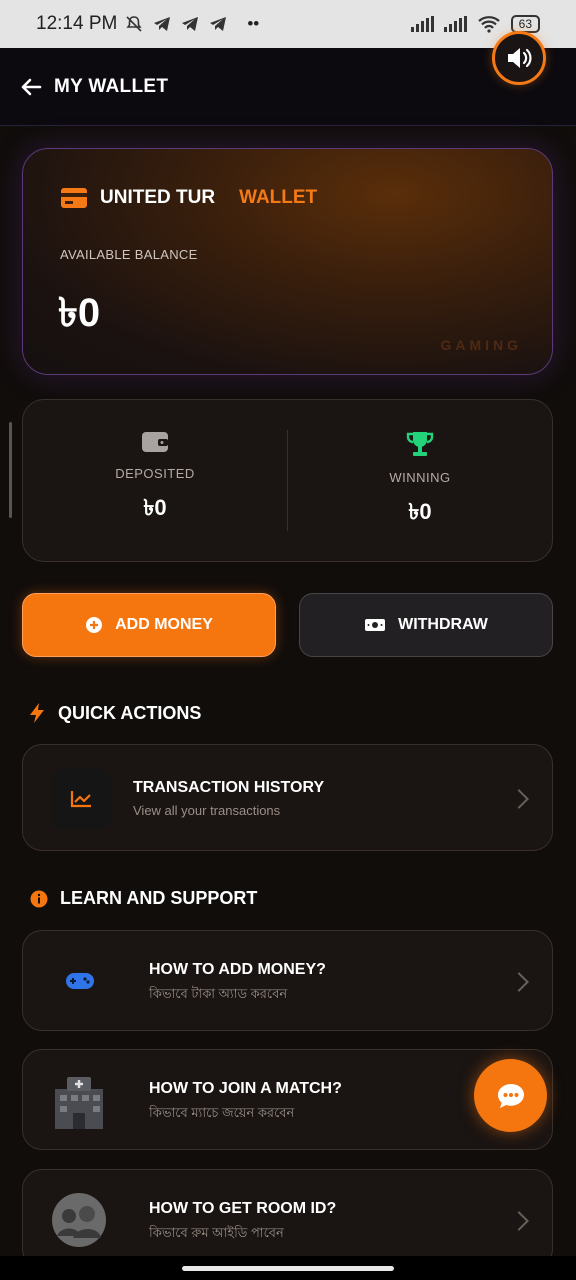  I want to click on withdraw-label: WITHDRAW, so click(443, 624).